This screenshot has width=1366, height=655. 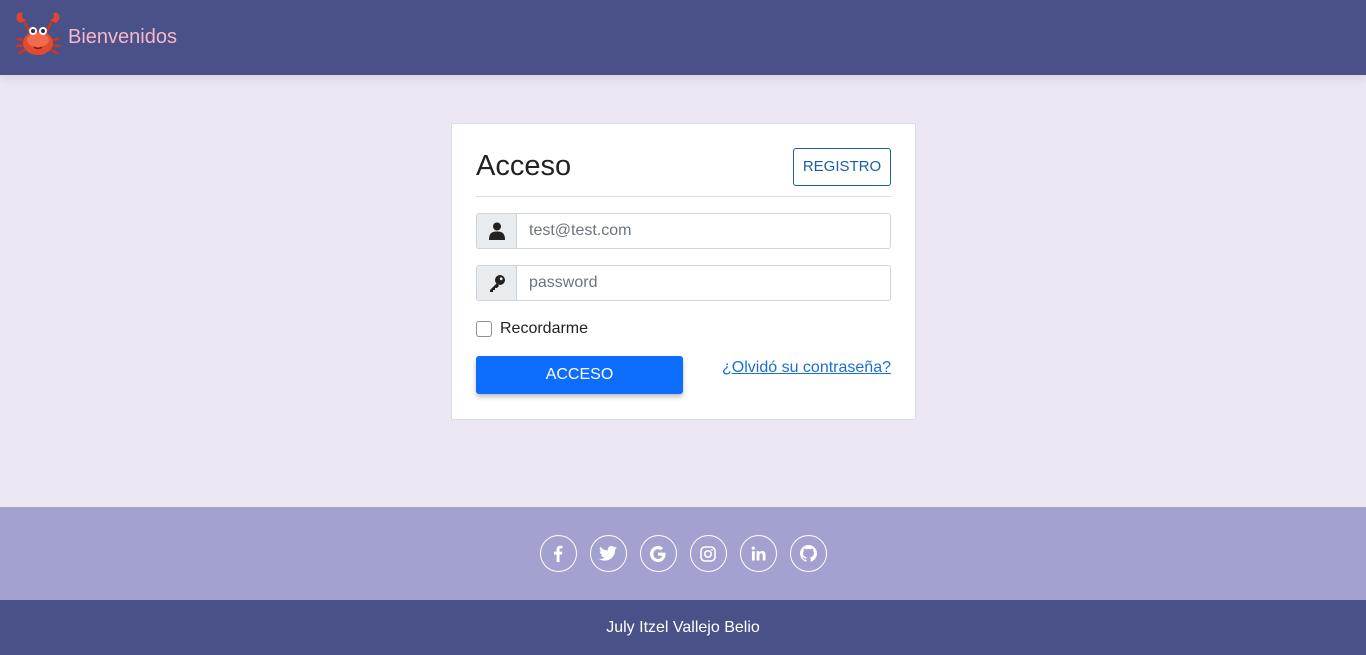 I want to click on forgot-password-link: ¿Olvidó su contraseña?, so click(x=806, y=368).